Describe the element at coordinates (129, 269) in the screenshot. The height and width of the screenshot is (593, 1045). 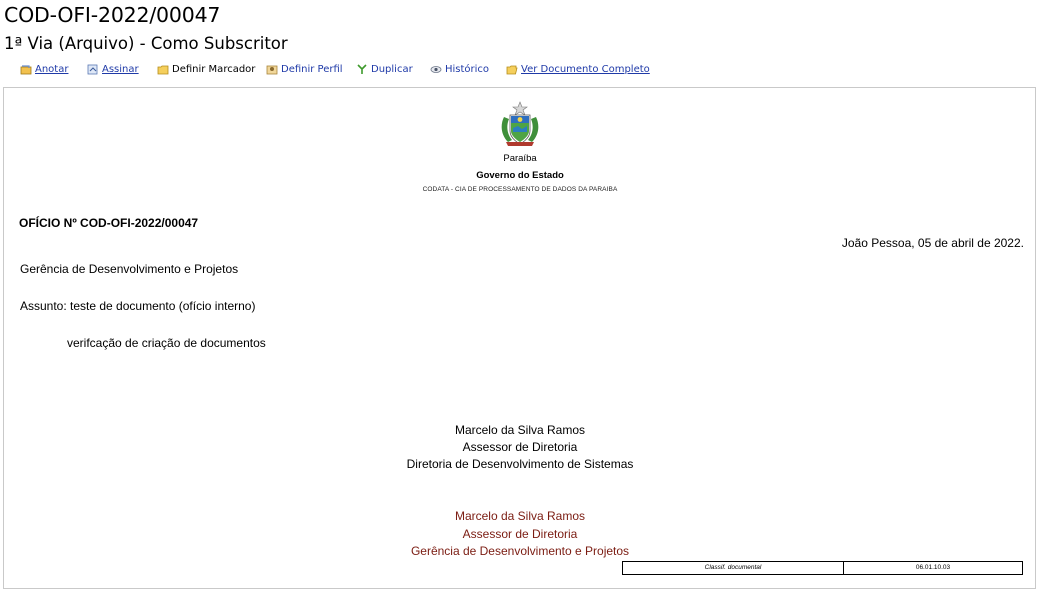
I see `letter-recipient: Gerência de Desenvolvimento e Projetos` at that location.